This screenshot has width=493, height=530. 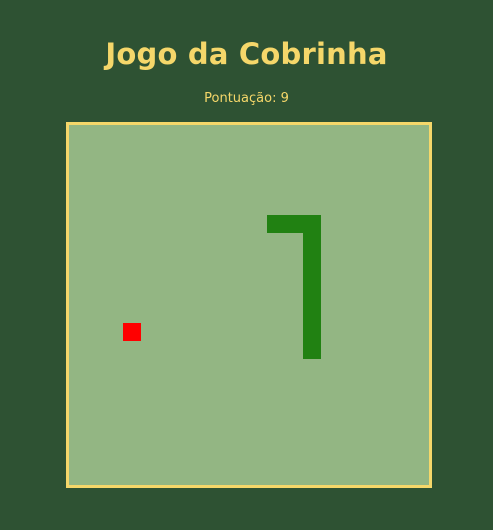 I want to click on food, so click(x=132, y=332).